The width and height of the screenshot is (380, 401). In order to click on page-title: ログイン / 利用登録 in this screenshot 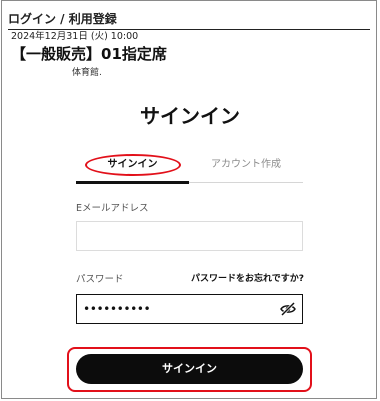, I will do `click(62, 19)`.